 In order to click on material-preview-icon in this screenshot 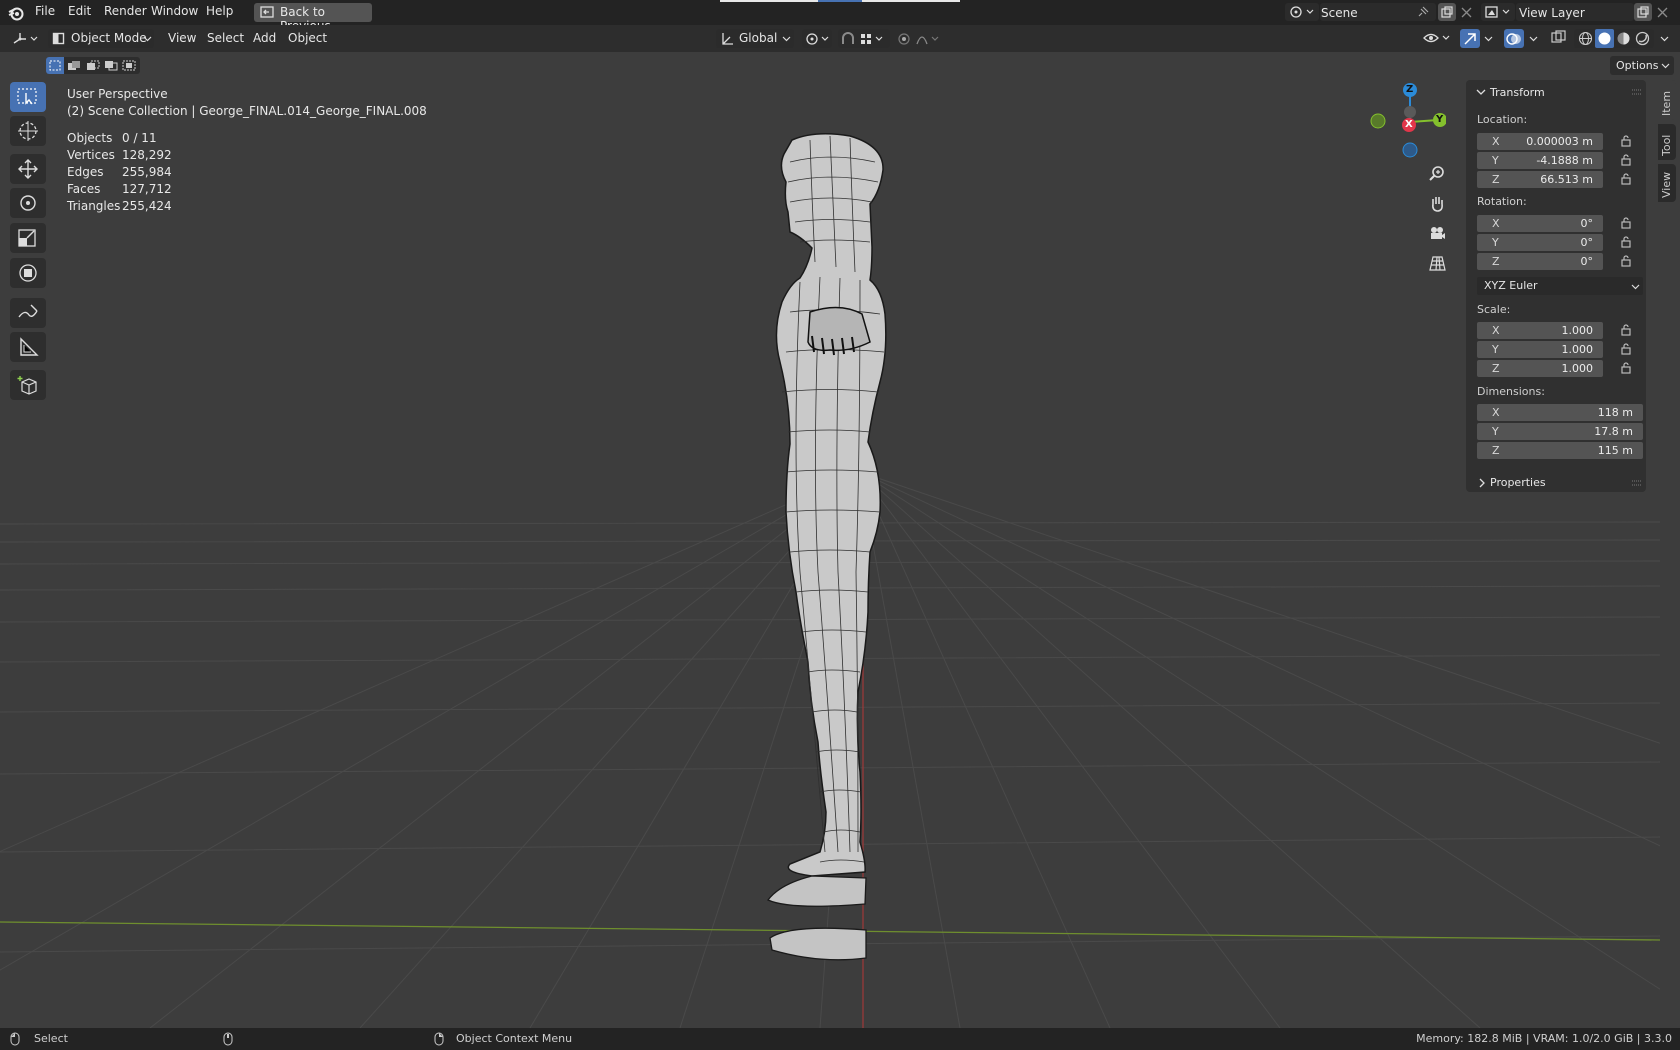, I will do `click(1623, 38)`.